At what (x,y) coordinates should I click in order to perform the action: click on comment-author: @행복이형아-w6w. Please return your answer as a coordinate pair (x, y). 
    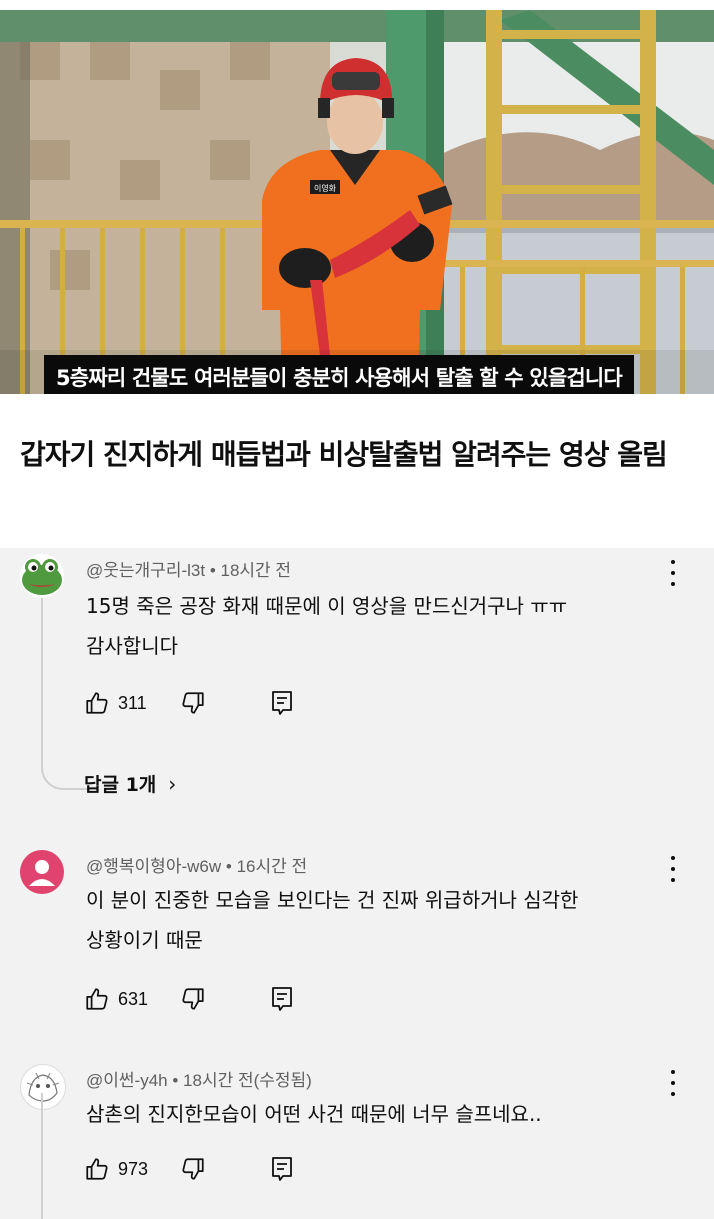
    Looking at the image, I should click on (153, 866).